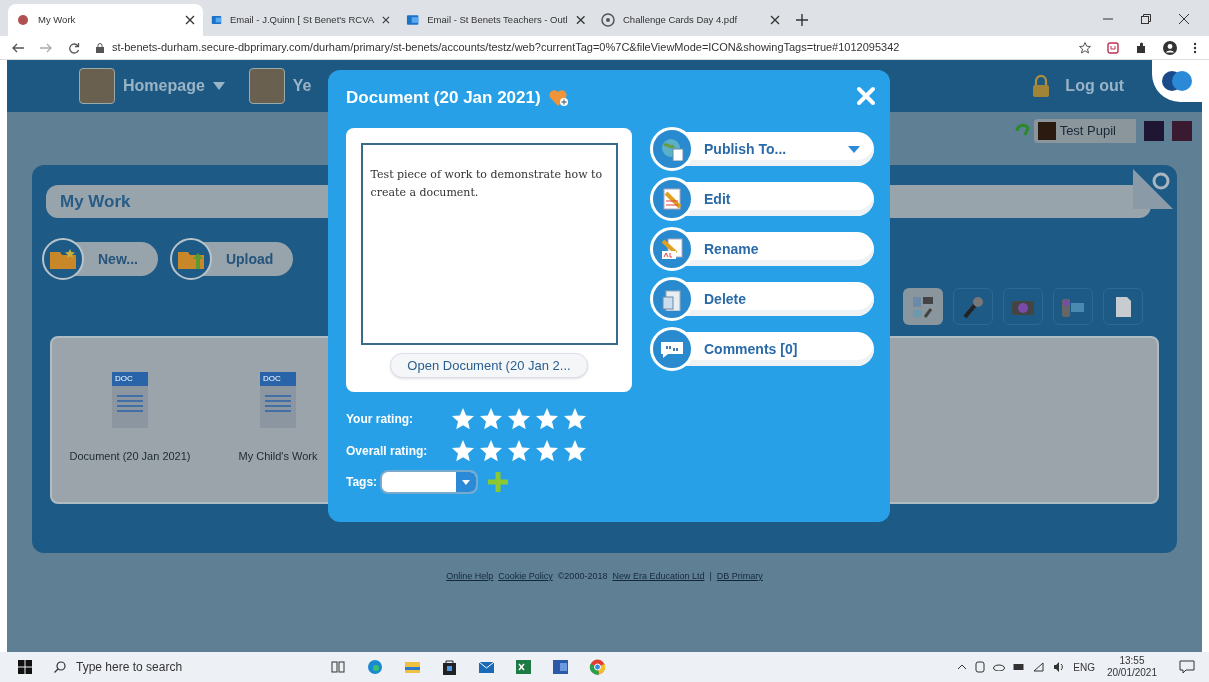 The image size is (1209, 682). What do you see at coordinates (802, 20) in the screenshot?
I see `new-tab-icon` at bounding box center [802, 20].